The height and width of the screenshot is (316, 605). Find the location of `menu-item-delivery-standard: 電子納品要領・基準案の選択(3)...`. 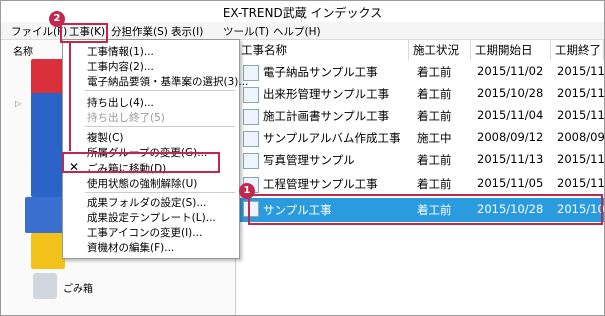

menu-item-delivery-standard: 電子納品要領・基準案の選択(3)... is located at coordinates (167, 81).